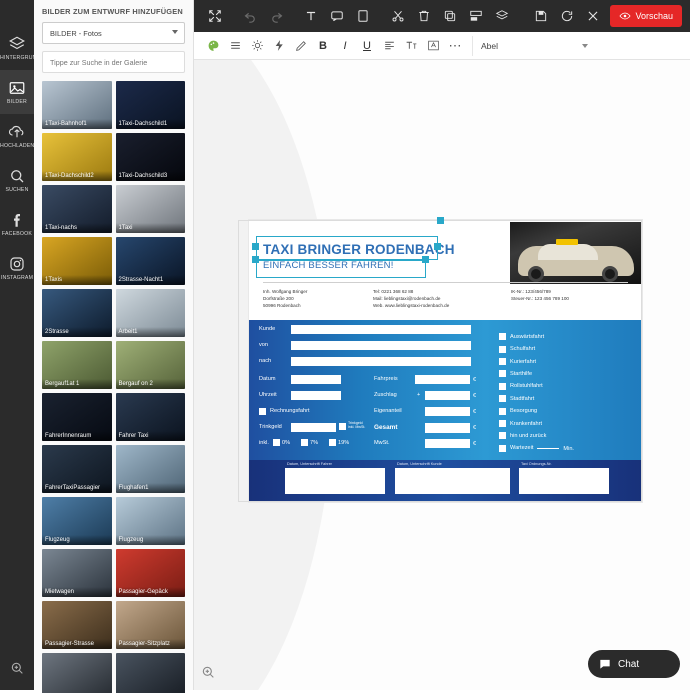 This screenshot has width=690, height=693. What do you see at coordinates (447, 395) in the screenshot?
I see `field-zuschlag` at bounding box center [447, 395].